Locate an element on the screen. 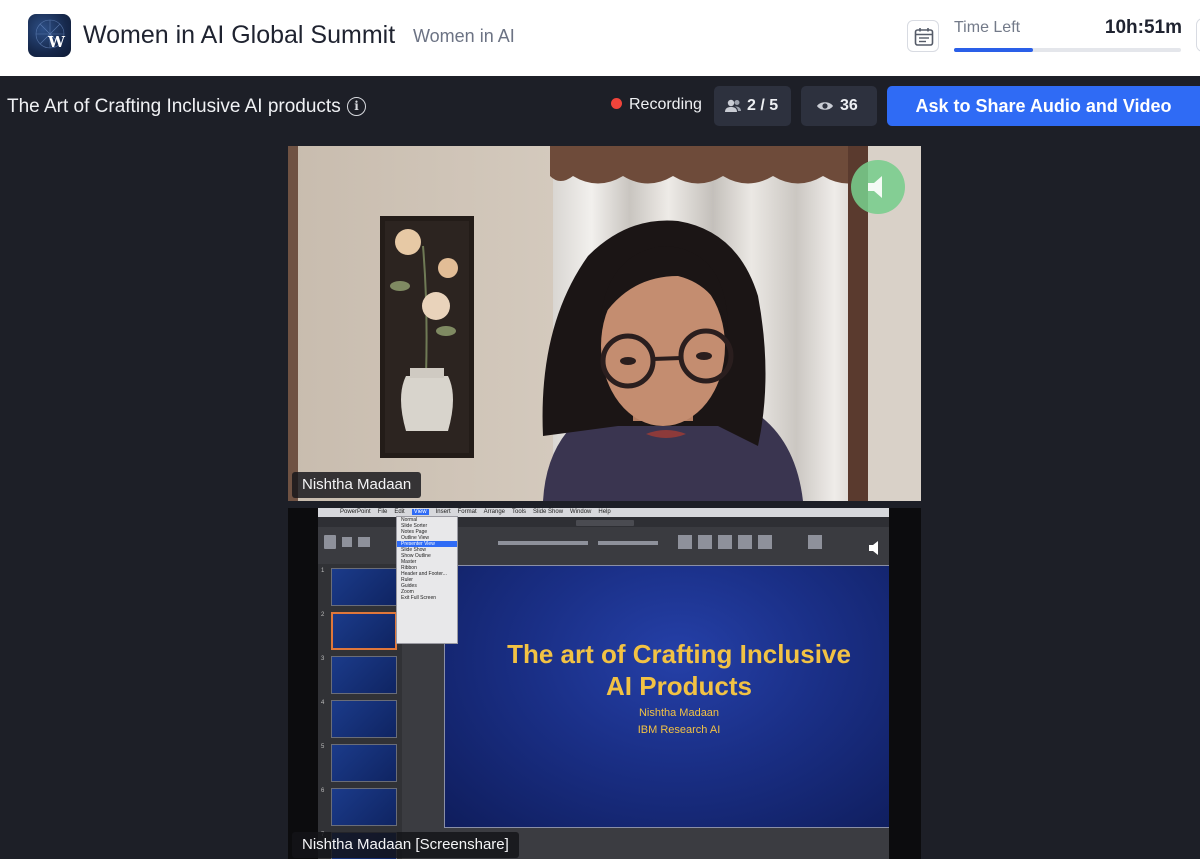 Image resolution: width=1200 pixels, height=859 pixels. slide-thumbnail-number: 5 is located at coordinates (323, 747).